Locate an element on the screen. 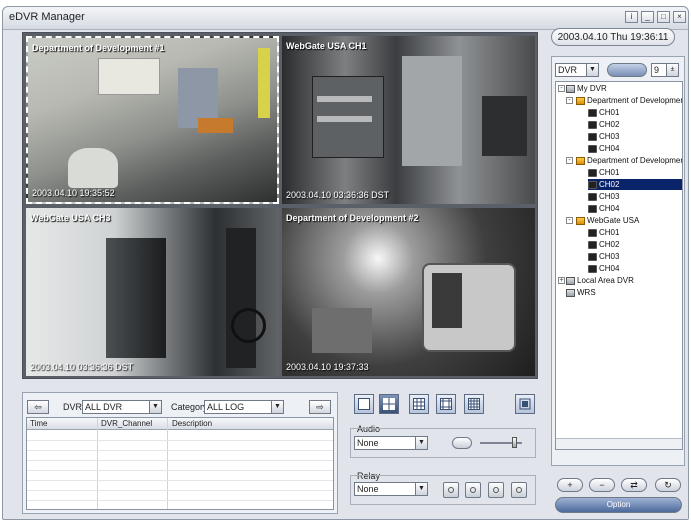  relay-3-button is located at coordinates (496, 490).